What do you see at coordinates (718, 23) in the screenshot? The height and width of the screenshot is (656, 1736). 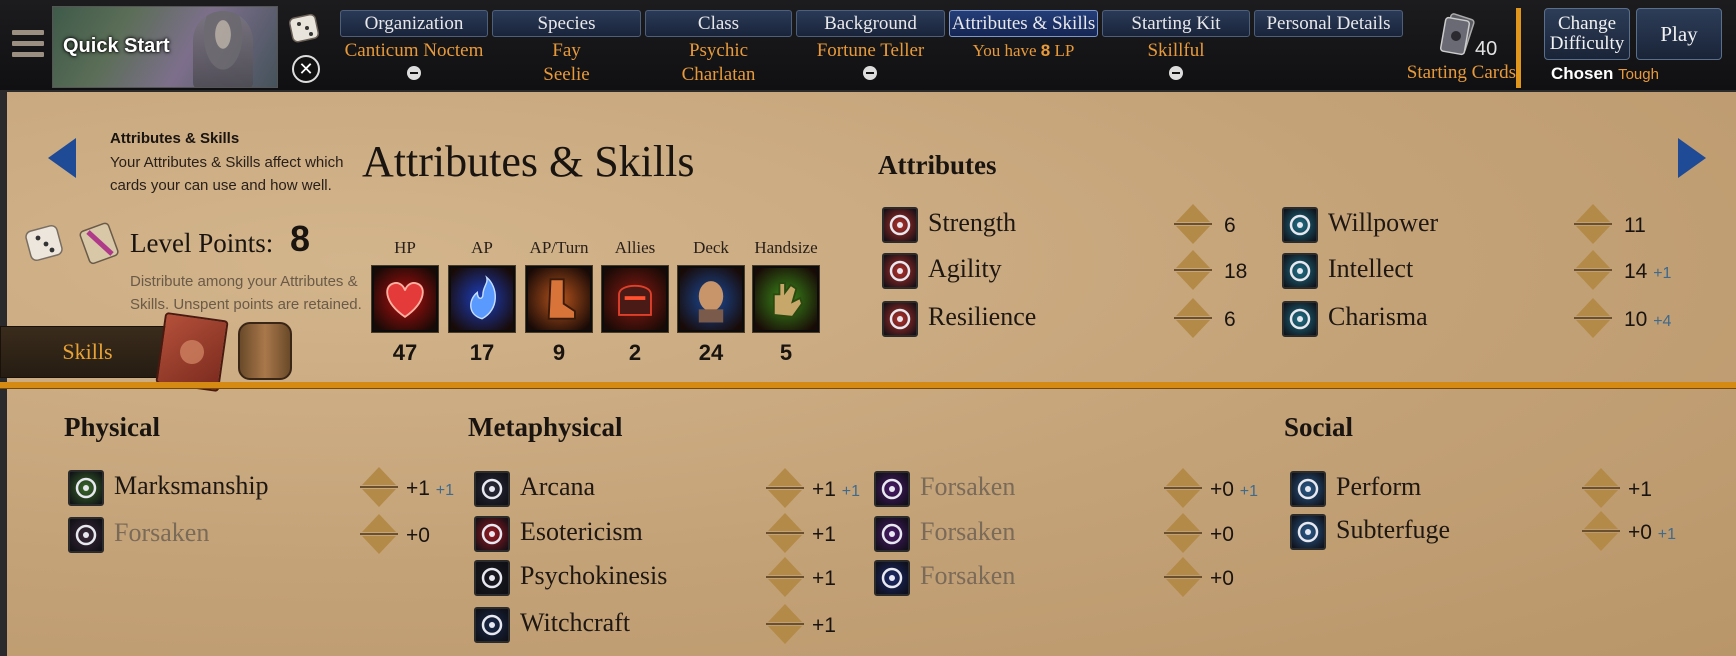 I see `tab-class: Class` at bounding box center [718, 23].